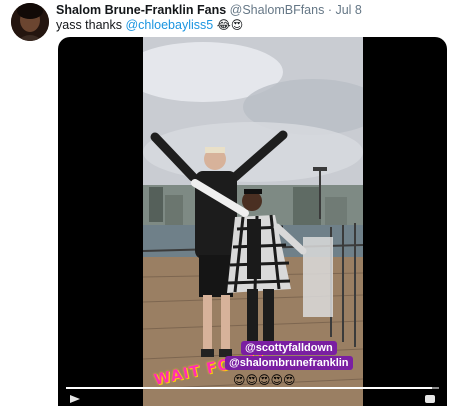 This screenshot has height=406, width=450. What do you see at coordinates (230, 25) in the screenshot?
I see `tweet-emojis: 😂😍` at bounding box center [230, 25].